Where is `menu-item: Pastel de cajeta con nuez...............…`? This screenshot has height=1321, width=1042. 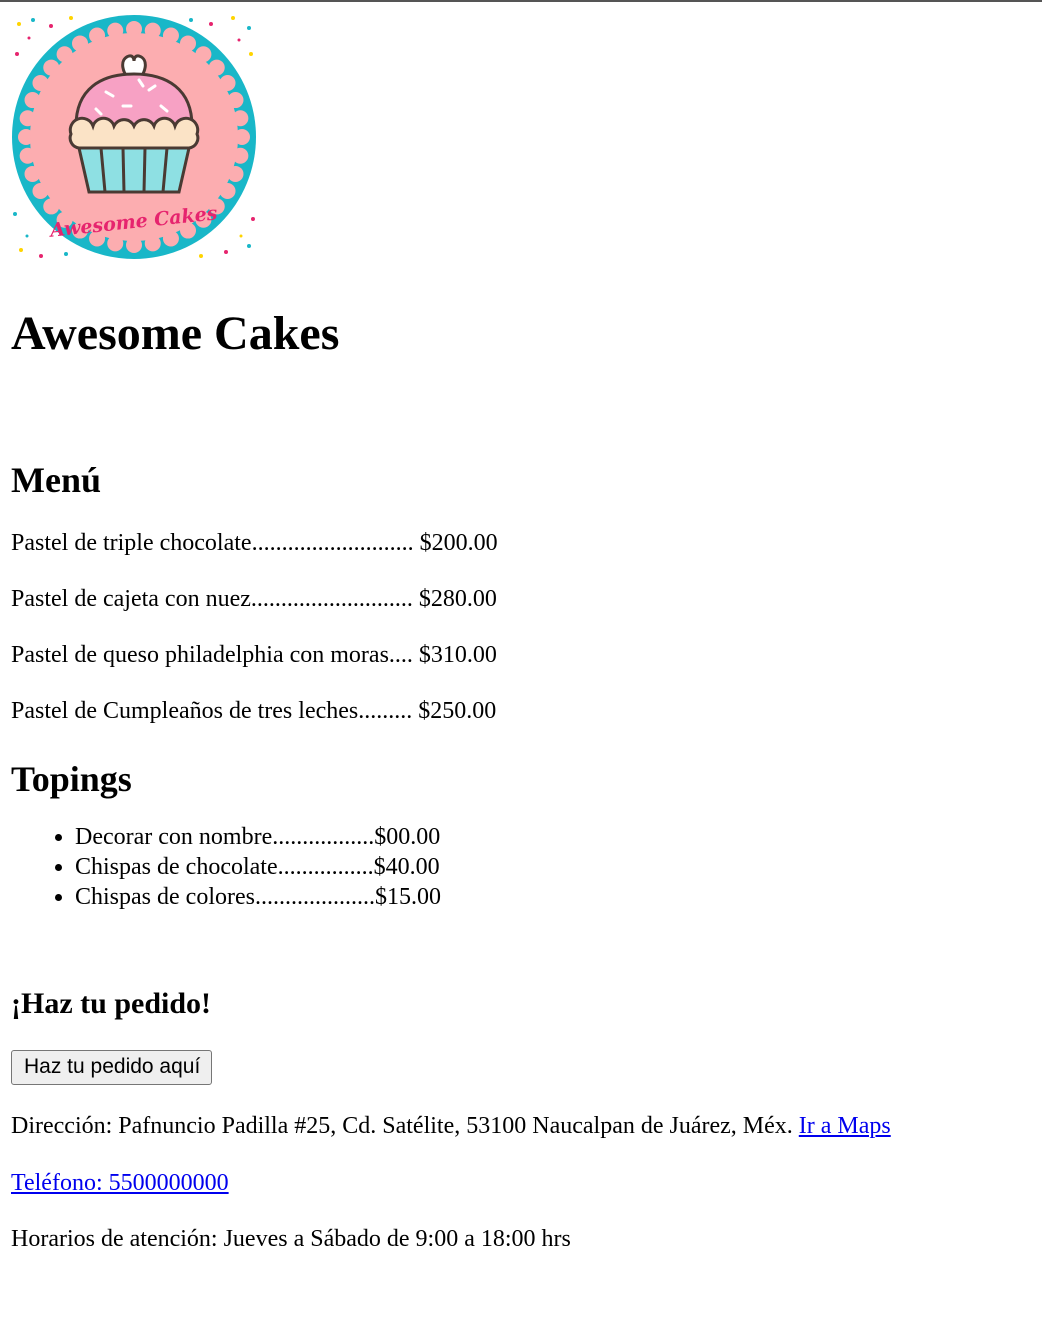 menu-item: Pastel de cajeta con nuez...............… is located at coordinates (254, 599).